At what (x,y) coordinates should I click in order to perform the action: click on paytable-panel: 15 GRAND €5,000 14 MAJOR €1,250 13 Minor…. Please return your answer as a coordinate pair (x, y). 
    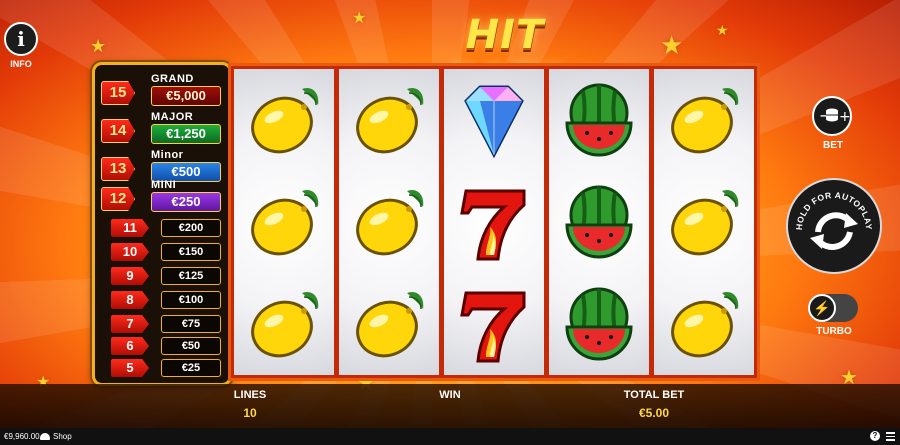
    Looking at the image, I should click on (162, 224).